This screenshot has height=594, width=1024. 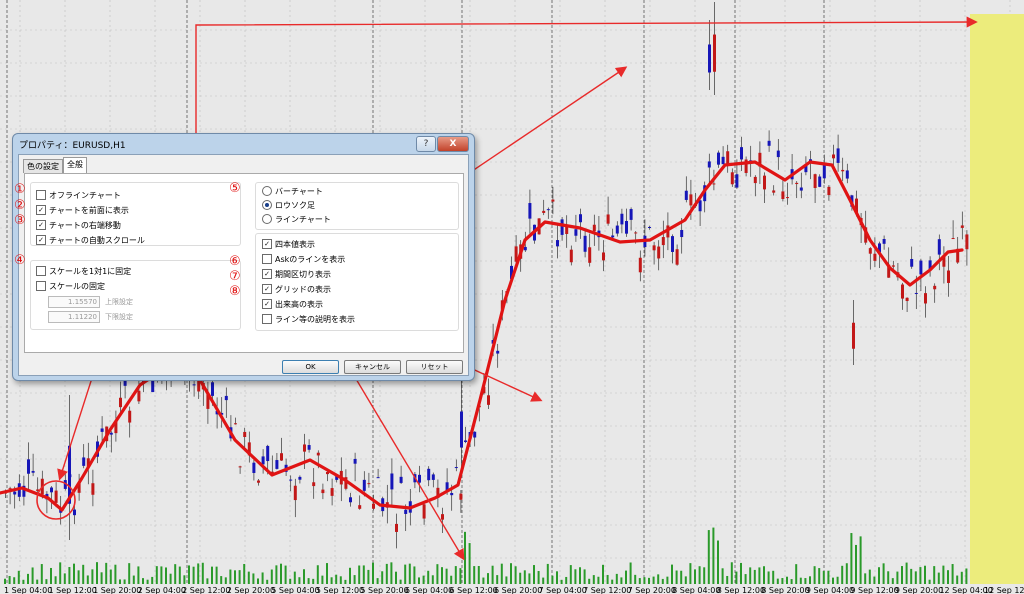 I want to click on tab-general: 全般, so click(x=75, y=165).